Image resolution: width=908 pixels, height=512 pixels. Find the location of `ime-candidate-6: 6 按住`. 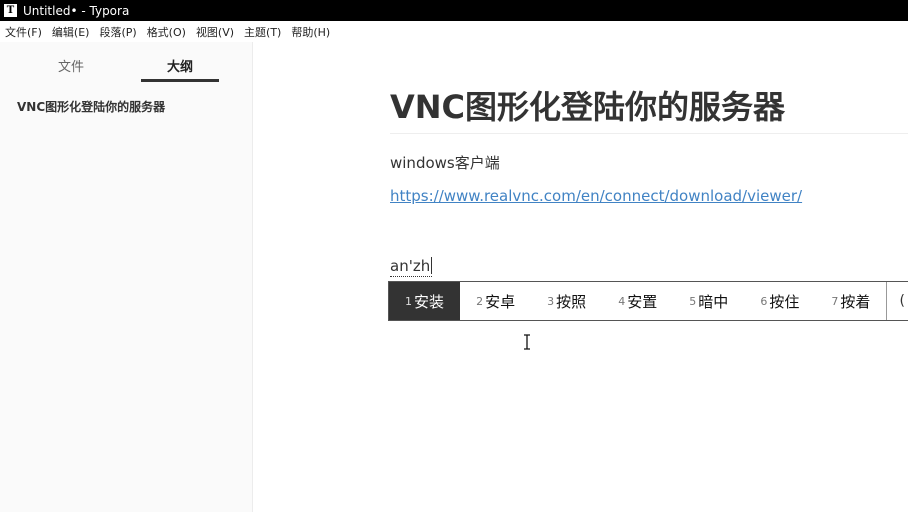

ime-candidate-6: 6 按住 is located at coordinates (779, 301).